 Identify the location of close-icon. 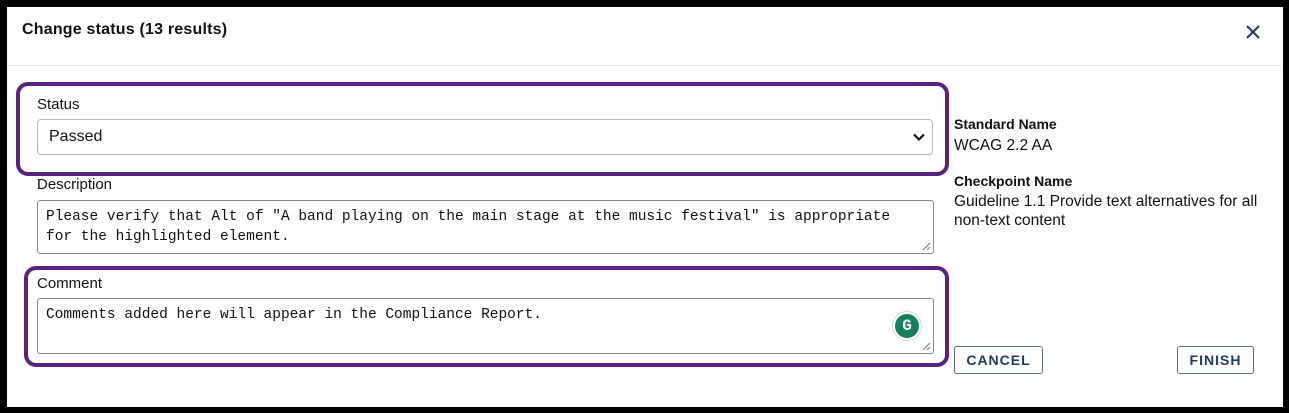
(1253, 32).